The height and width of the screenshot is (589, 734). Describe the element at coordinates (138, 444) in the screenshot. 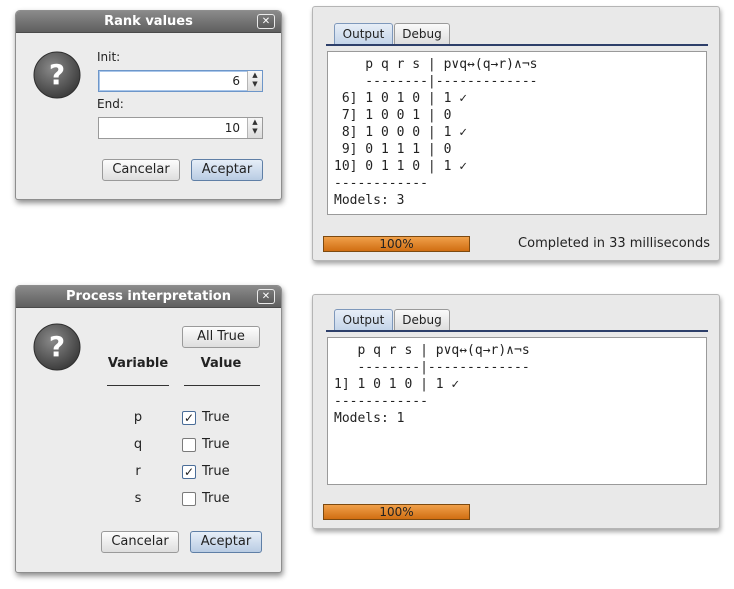

I see `variable-name-q: q` at that location.